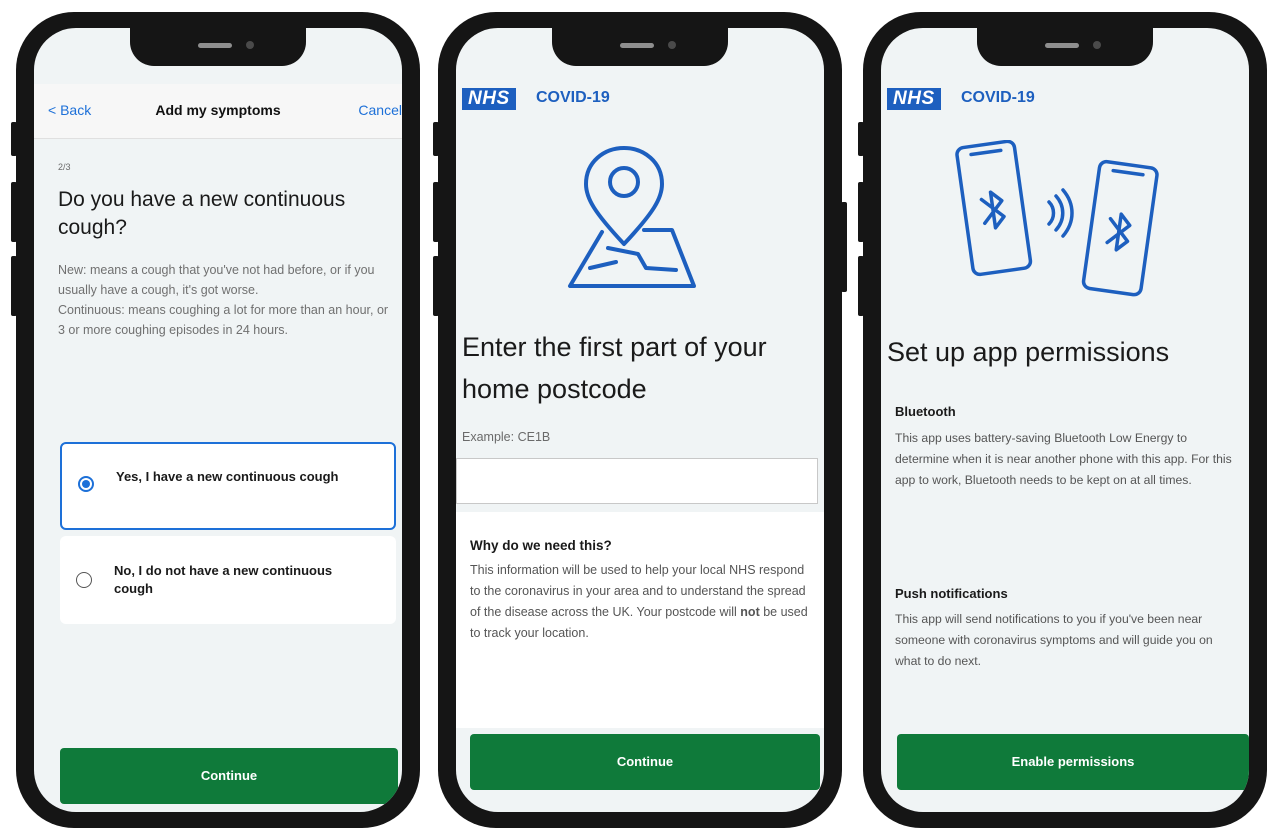 Image resolution: width=1270 pixels, height=832 pixels. I want to click on option-yes: Yes, I have a new continuous cough, so click(228, 486).